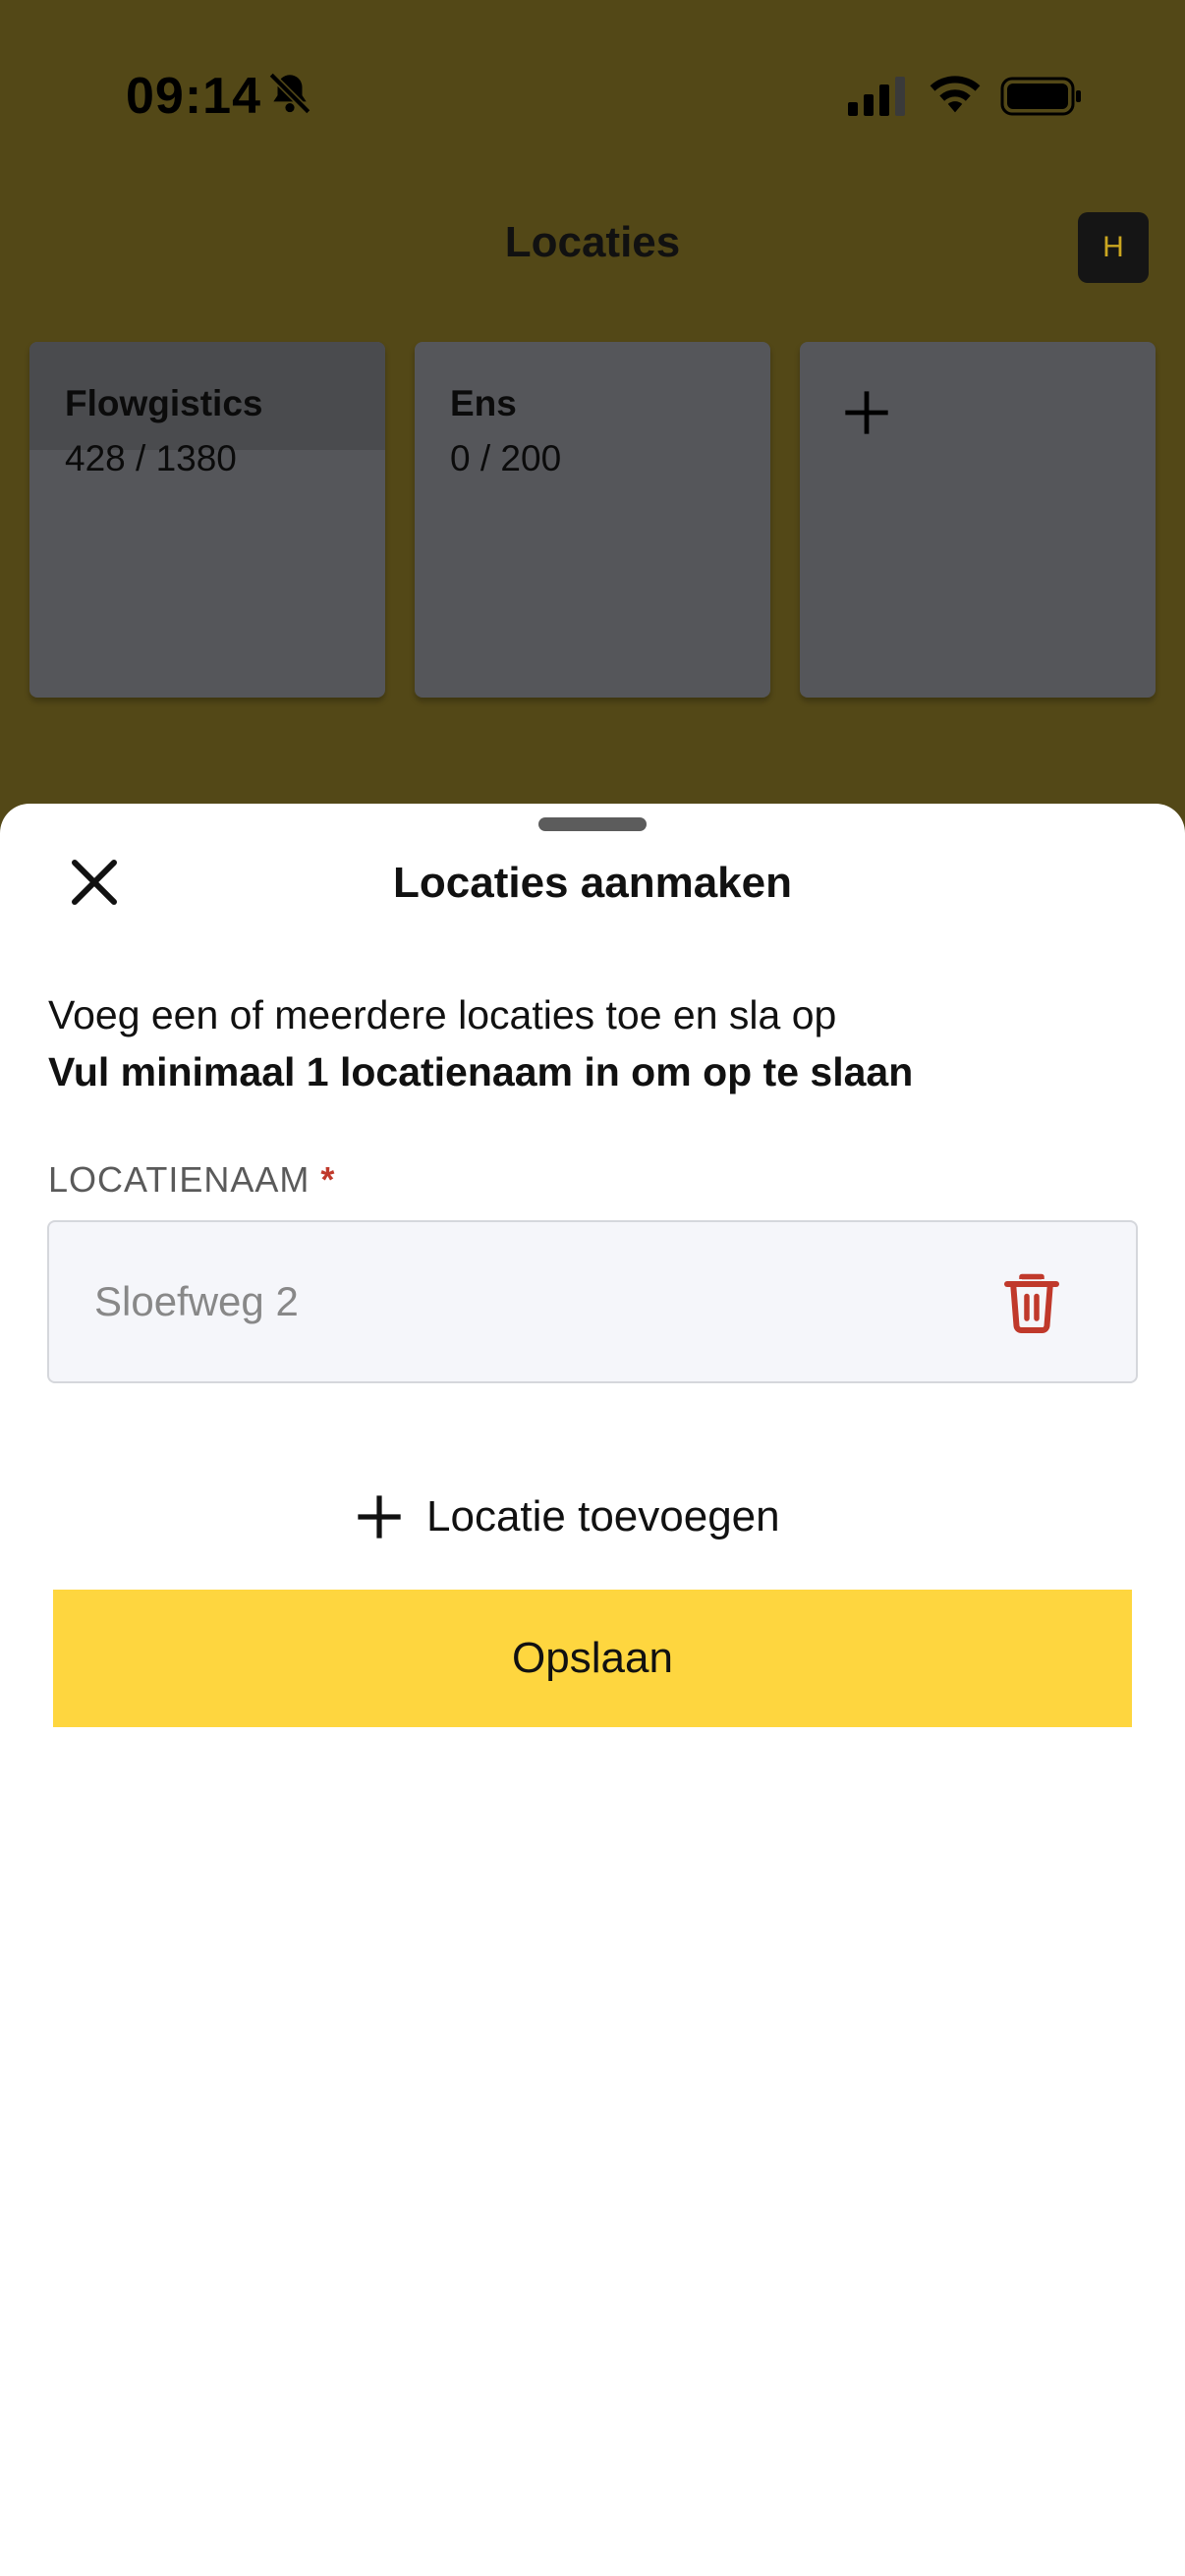 The height and width of the screenshot is (2576, 1185). Describe the element at coordinates (179, 1179) in the screenshot. I see `field-label-text: LOCATIENAAM` at that location.